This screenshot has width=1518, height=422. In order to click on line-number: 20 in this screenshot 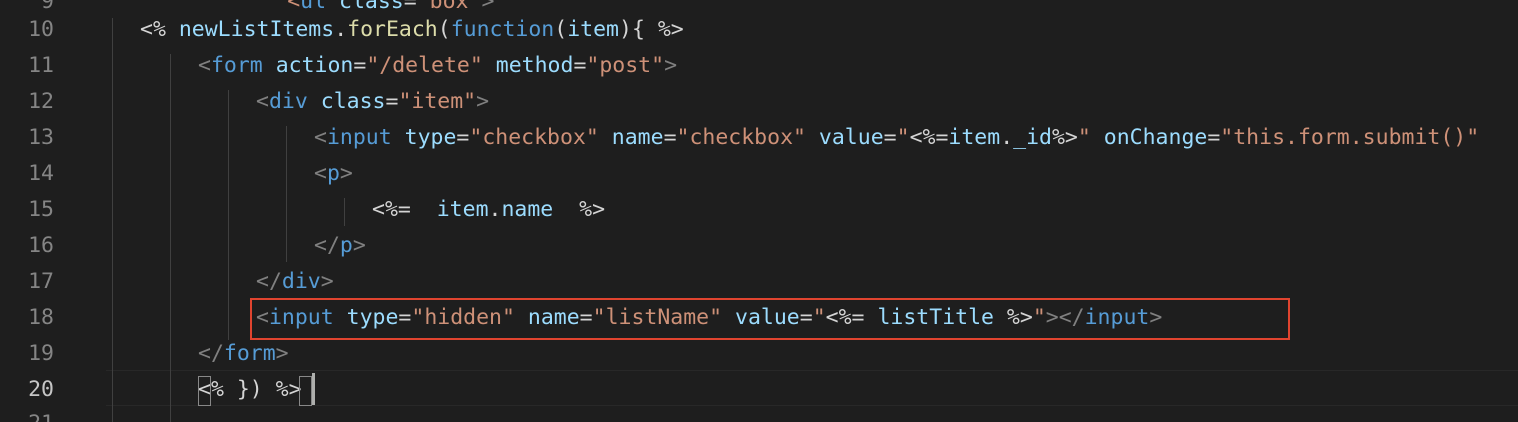, I will do `click(41, 389)`.